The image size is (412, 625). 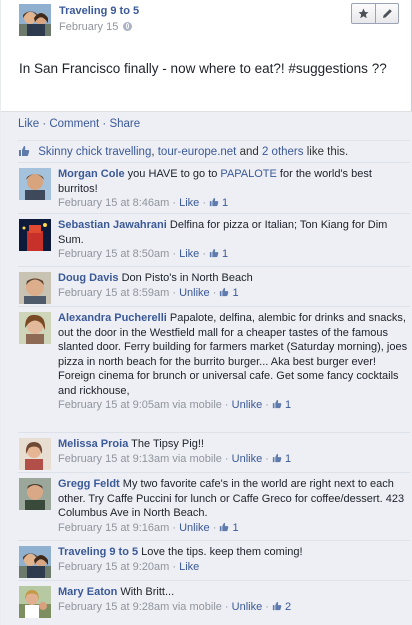 What do you see at coordinates (363, 13) in the screenshot?
I see `star-icon` at bounding box center [363, 13].